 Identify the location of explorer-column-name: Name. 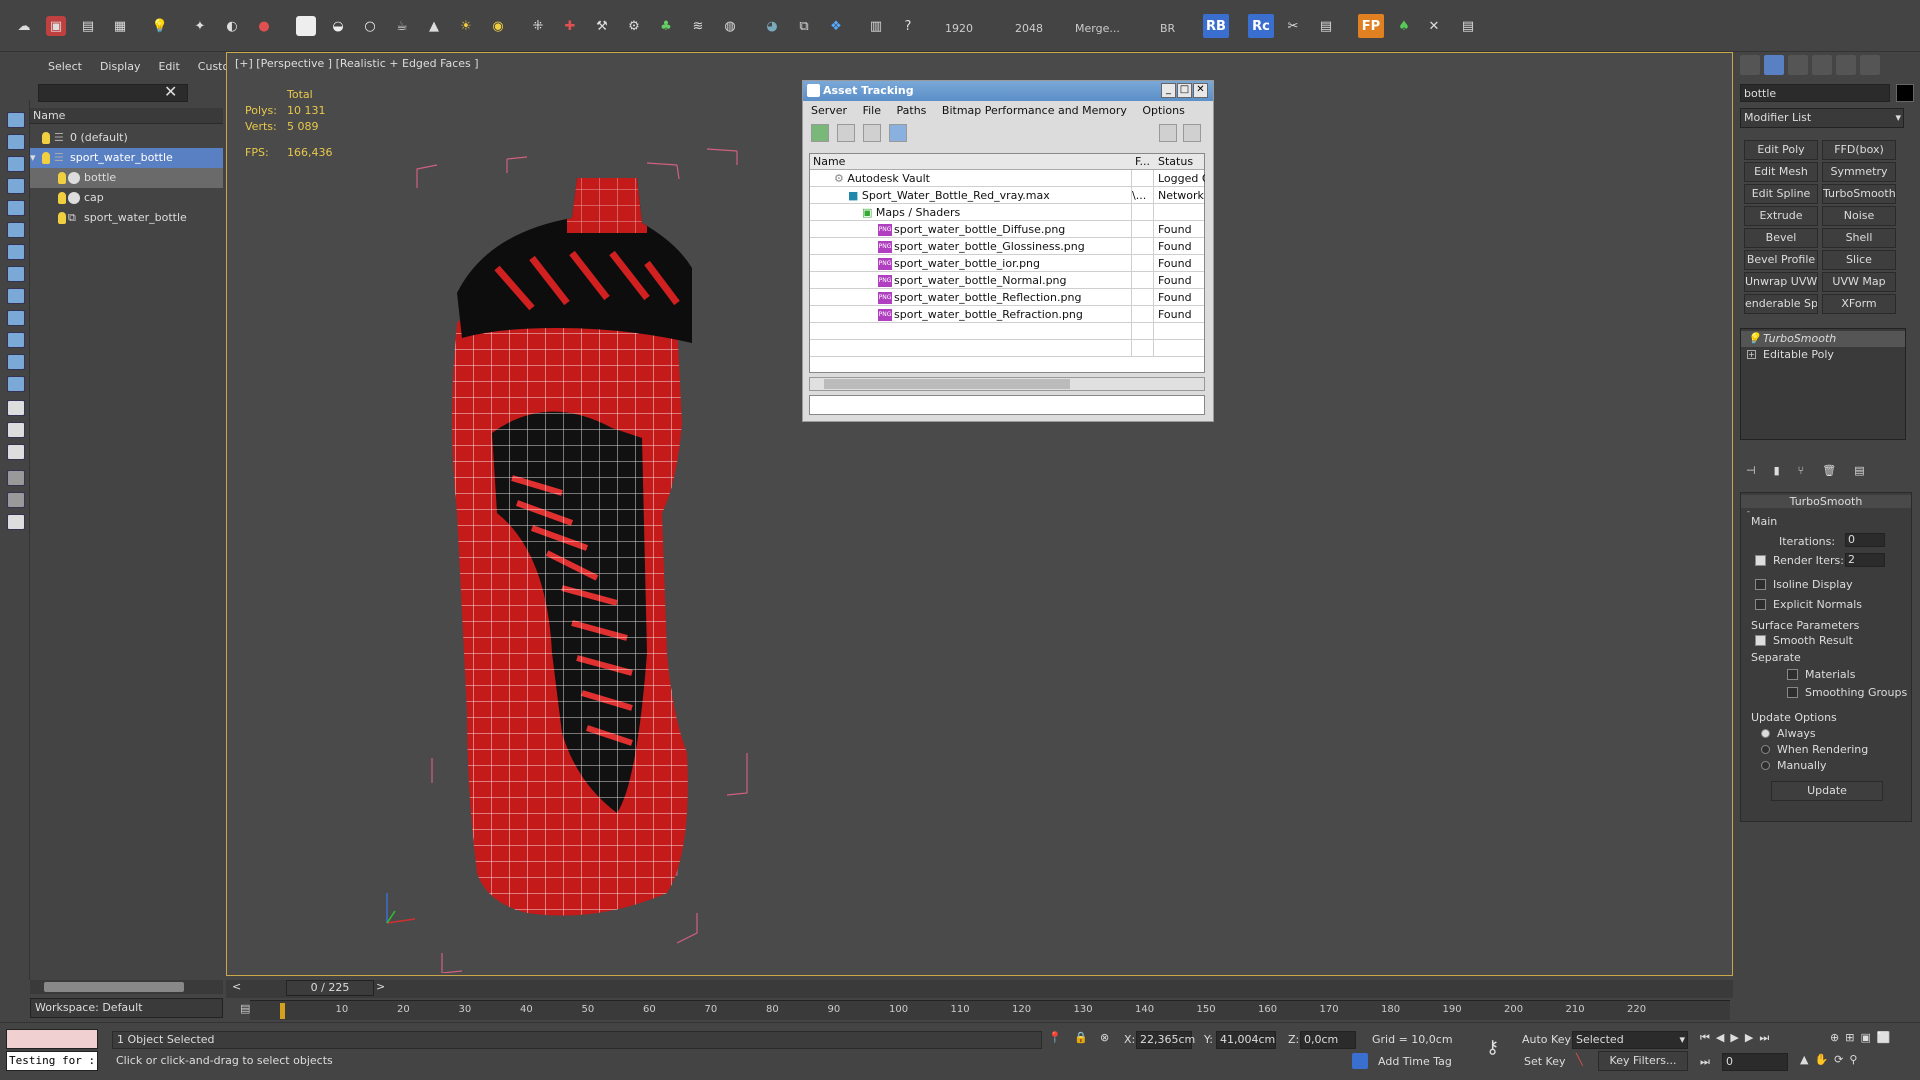
(126, 116).